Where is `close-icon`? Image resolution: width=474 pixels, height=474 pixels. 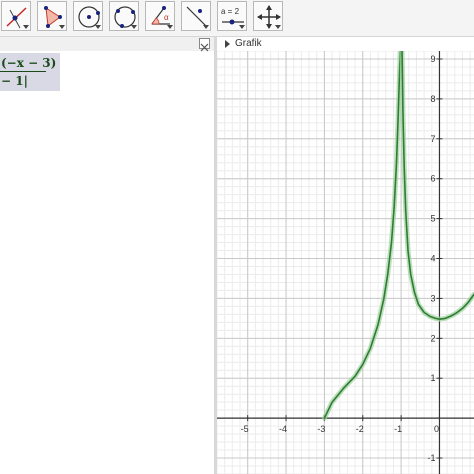
close-icon is located at coordinates (204, 47).